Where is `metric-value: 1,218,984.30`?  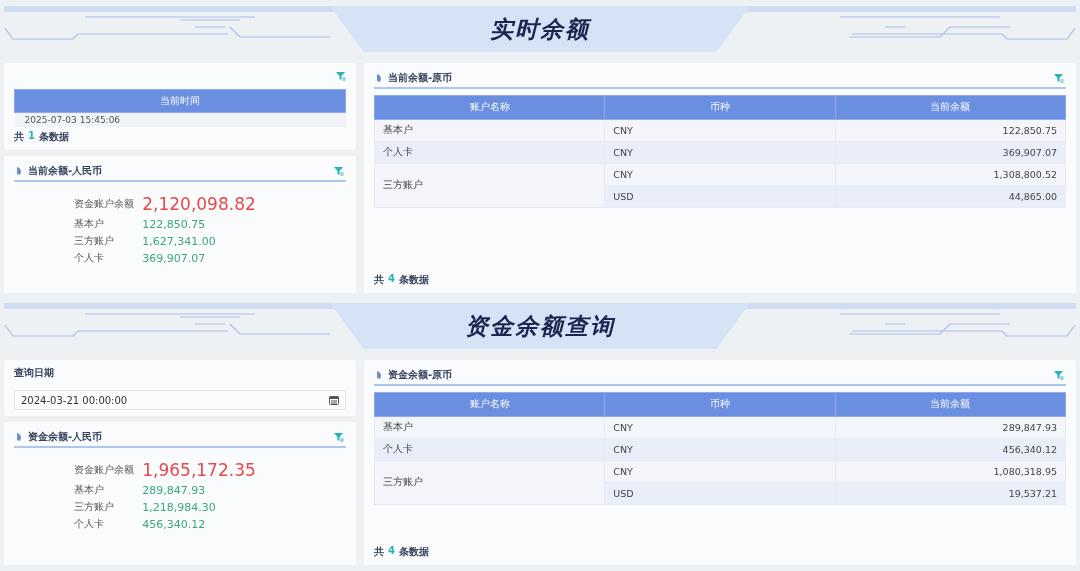
metric-value: 1,218,984.30 is located at coordinates (179, 507).